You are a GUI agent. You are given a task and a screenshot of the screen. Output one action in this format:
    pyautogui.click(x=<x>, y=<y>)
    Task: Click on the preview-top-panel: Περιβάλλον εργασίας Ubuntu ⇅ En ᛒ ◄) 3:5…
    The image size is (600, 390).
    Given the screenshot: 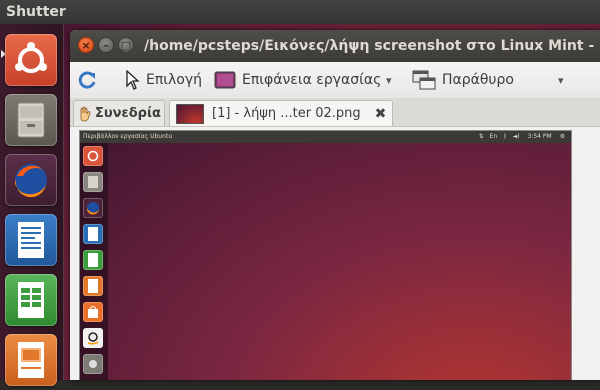 What is the action you would take?
    pyautogui.click(x=325, y=137)
    